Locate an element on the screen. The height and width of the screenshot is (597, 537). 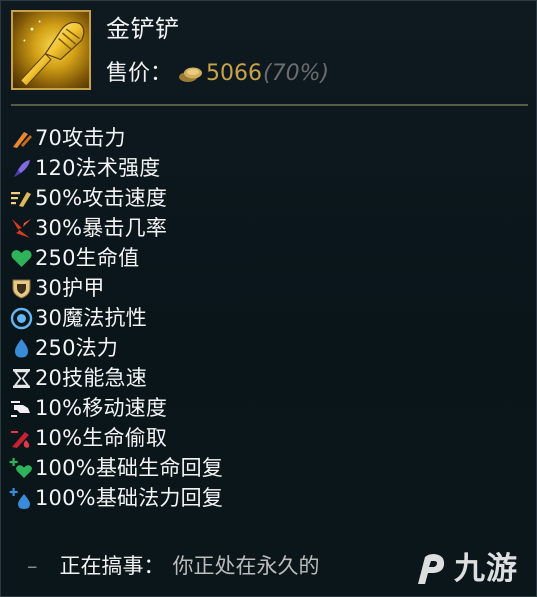
mana-regen-icon is located at coordinates (21, 498).